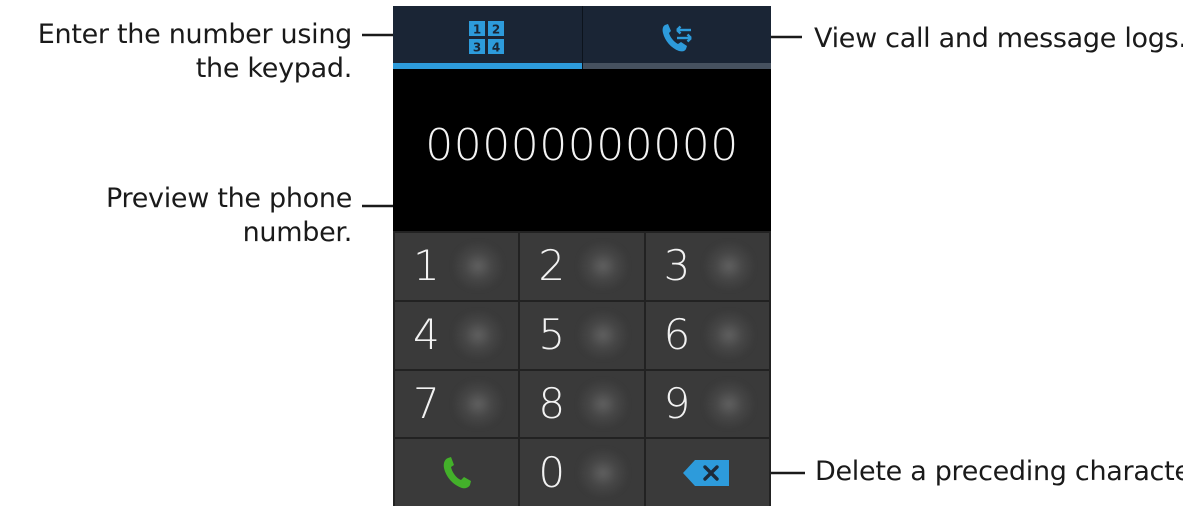  I want to click on delete-button, so click(707, 472).